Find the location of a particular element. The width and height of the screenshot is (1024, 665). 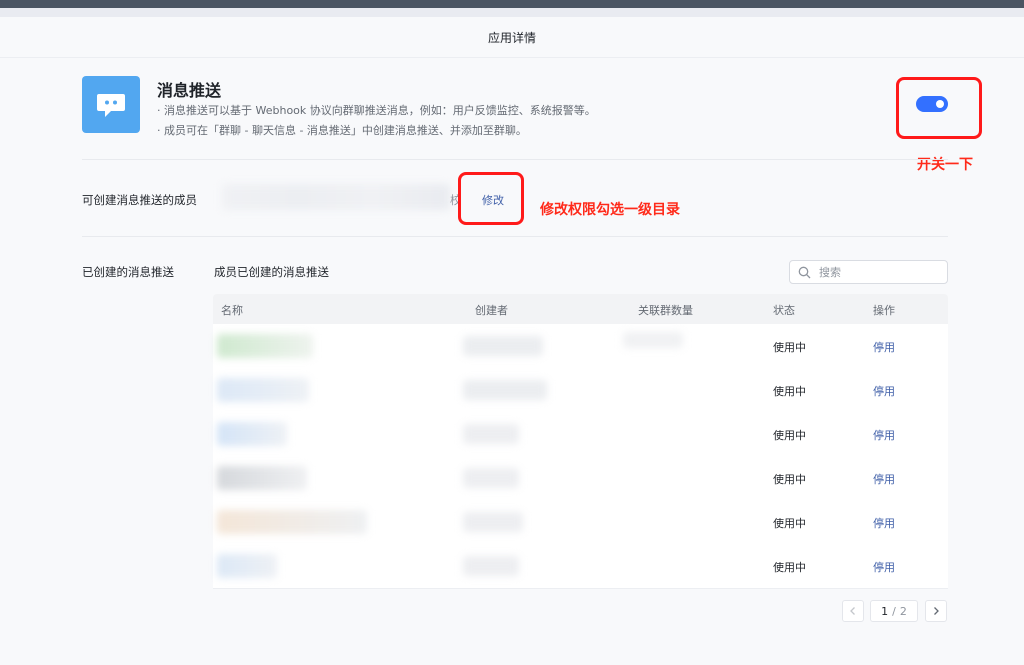

next-page-button is located at coordinates (936, 611).